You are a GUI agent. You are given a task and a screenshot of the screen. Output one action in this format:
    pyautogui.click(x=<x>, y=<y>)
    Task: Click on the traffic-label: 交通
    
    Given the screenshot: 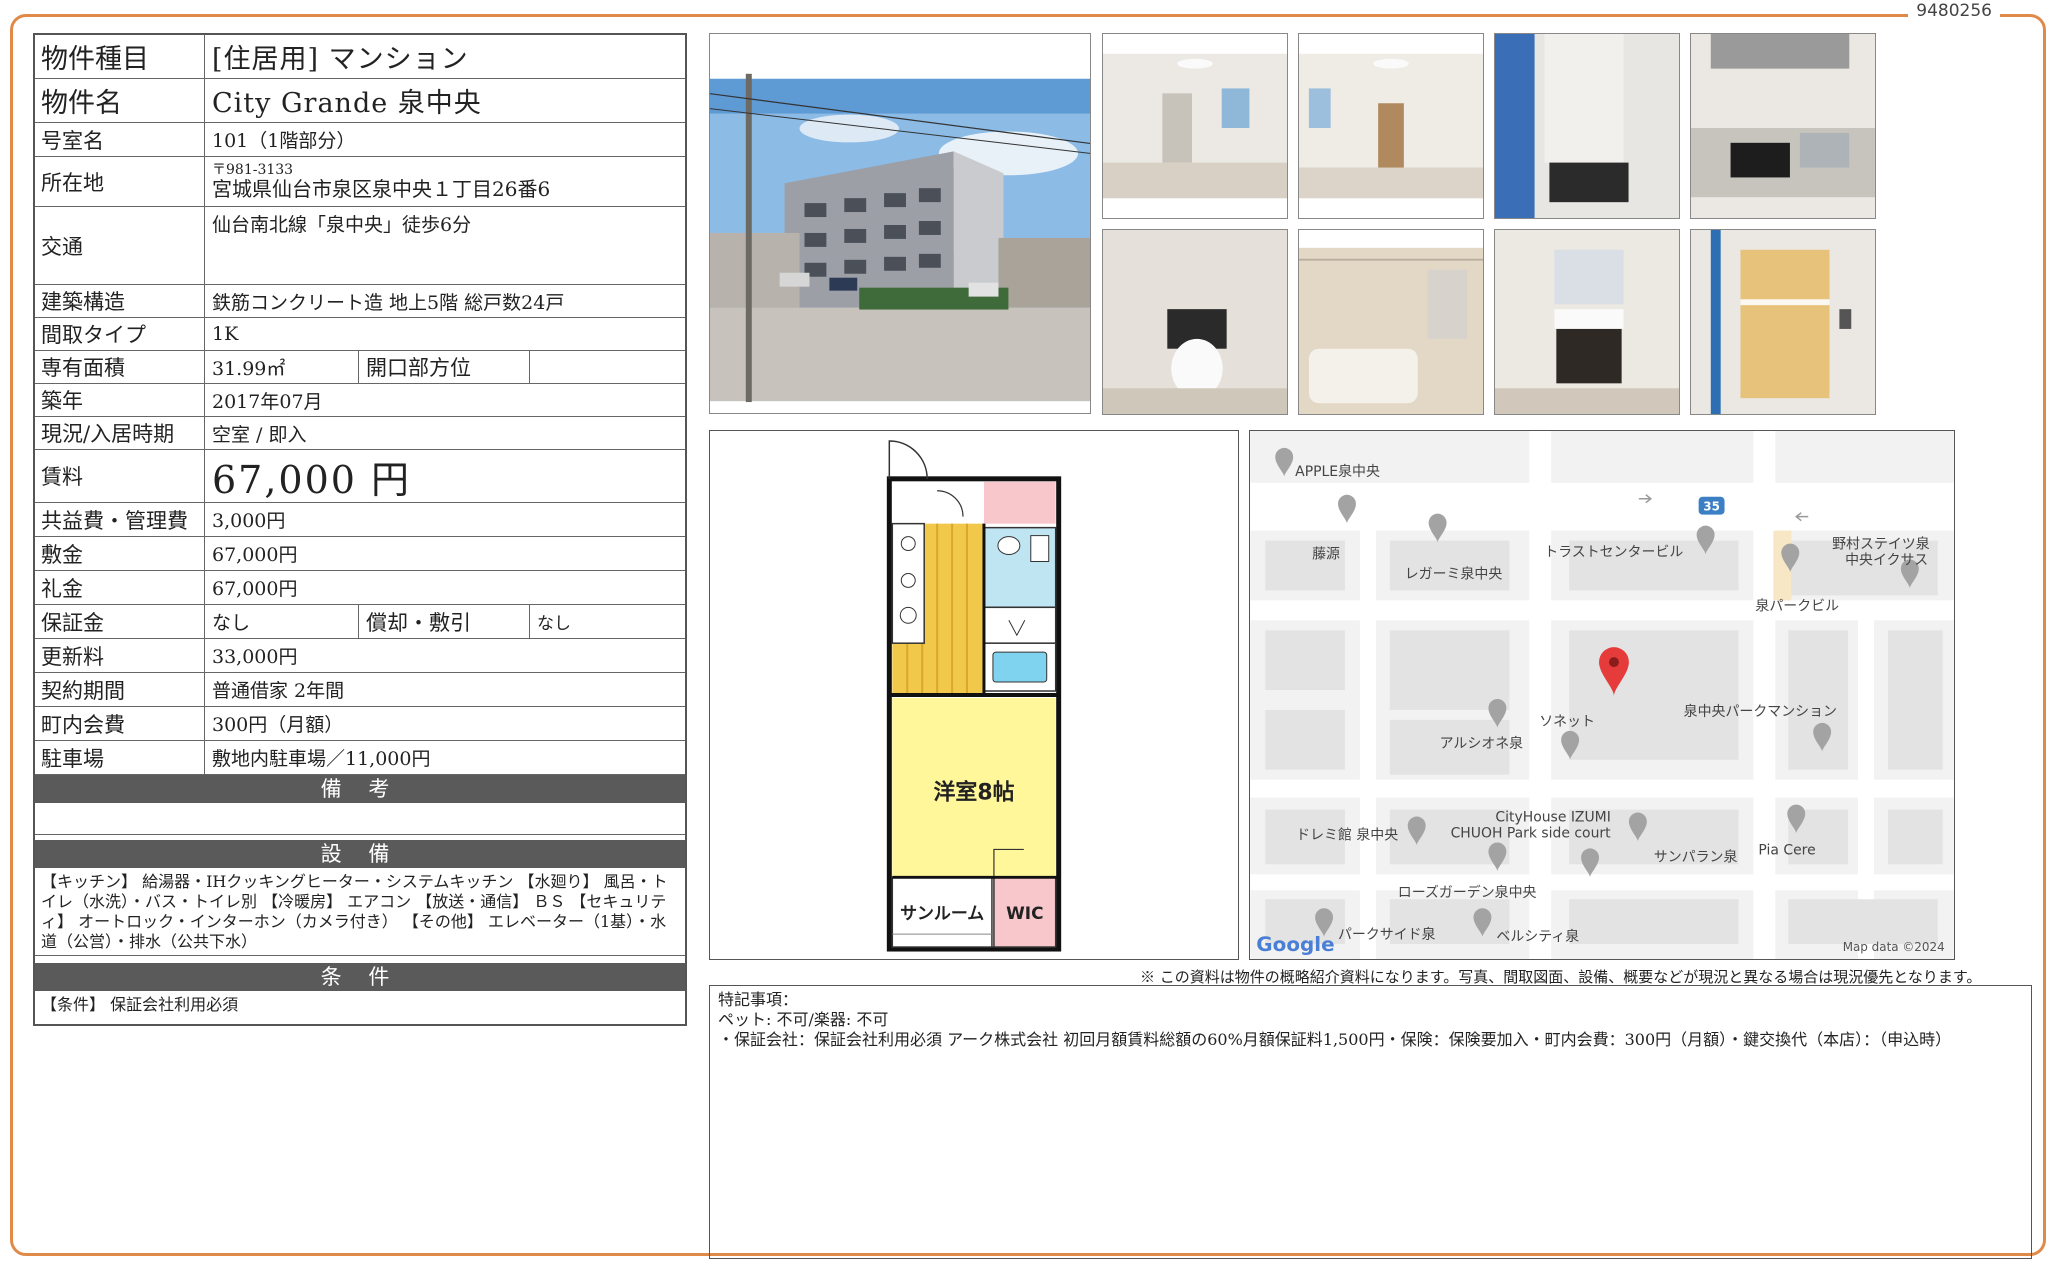 What is the action you would take?
    pyautogui.click(x=120, y=245)
    